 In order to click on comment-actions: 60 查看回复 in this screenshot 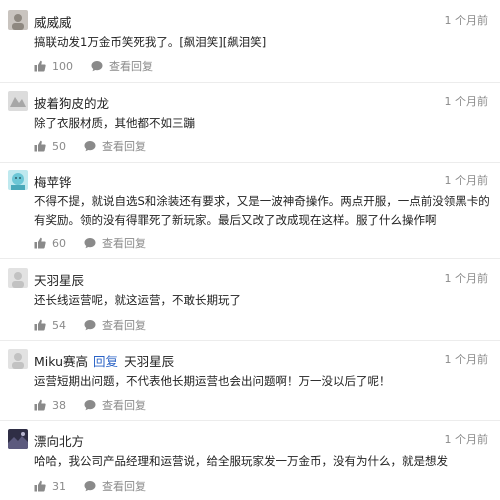, I will do `click(90, 243)`.